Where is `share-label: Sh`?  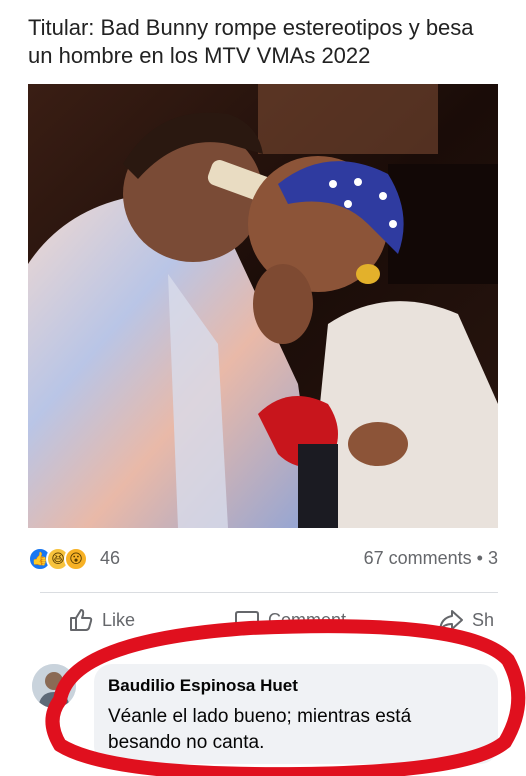
share-label: Sh is located at coordinates (483, 619).